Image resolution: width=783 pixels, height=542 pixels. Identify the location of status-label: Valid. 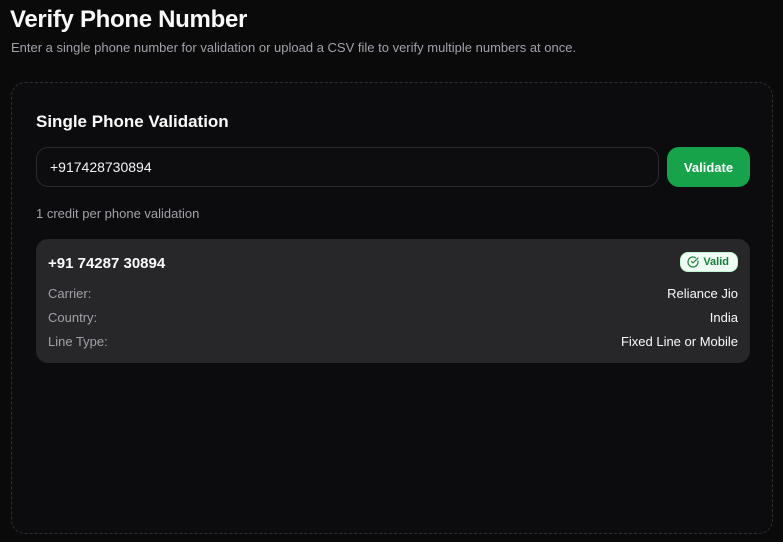
(716, 262).